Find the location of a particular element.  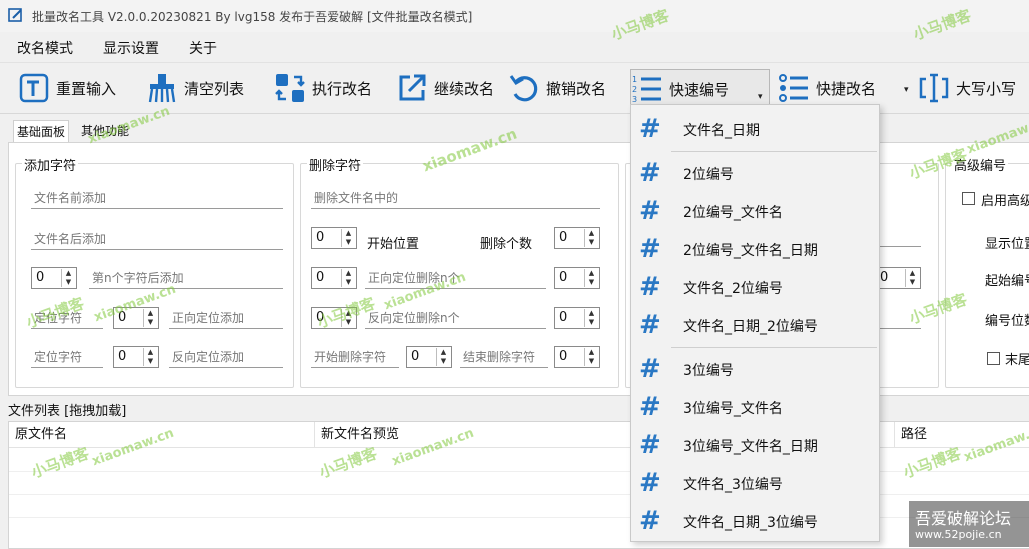

end-delete-char-input: 结束删除字符 is located at coordinates (504, 357).